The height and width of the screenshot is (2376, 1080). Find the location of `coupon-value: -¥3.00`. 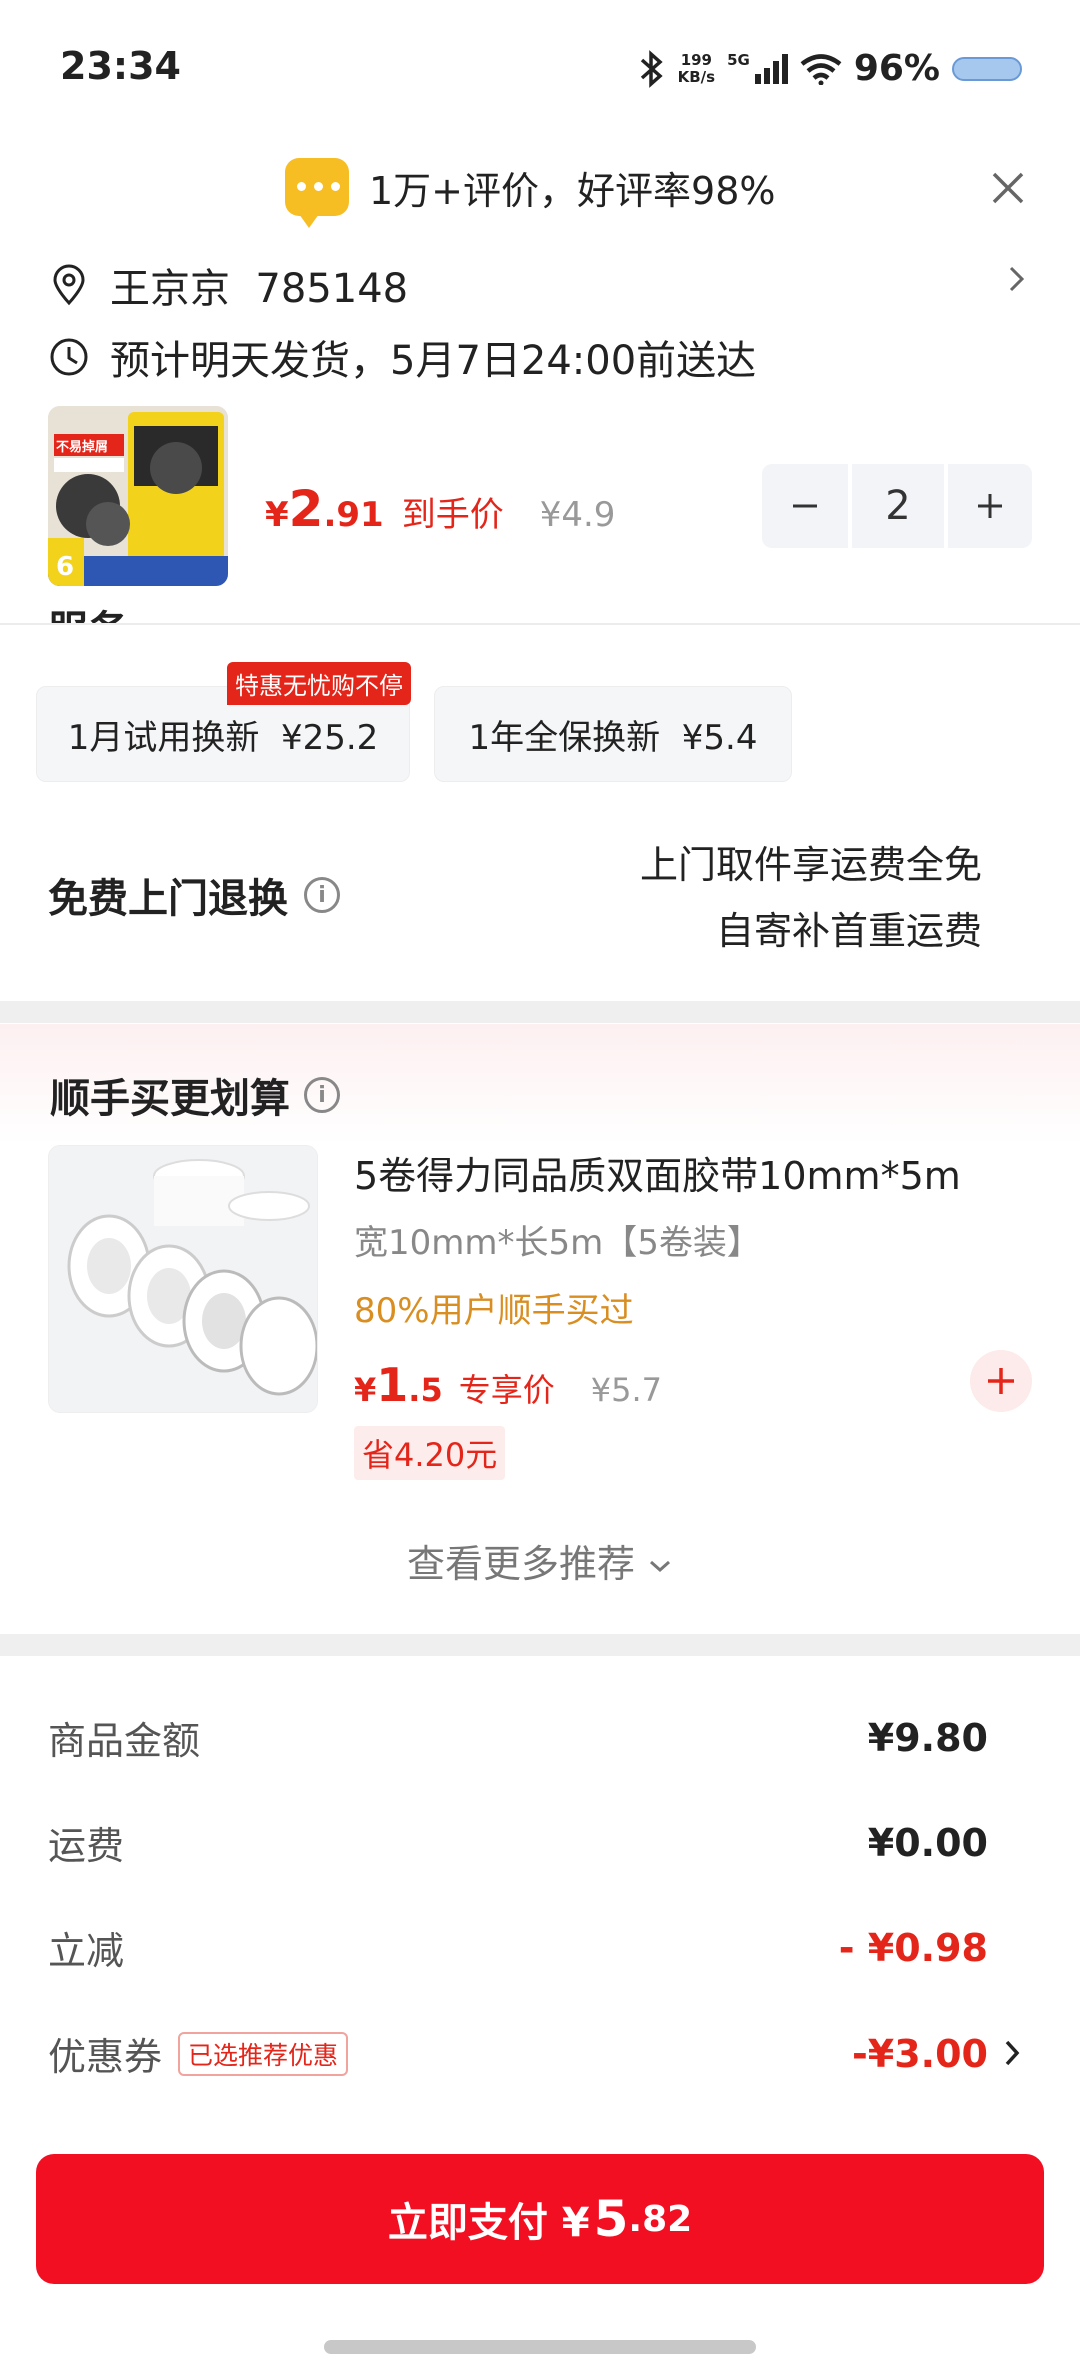

coupon-value: -¥3.00 is located at coordinates (920, 2053).